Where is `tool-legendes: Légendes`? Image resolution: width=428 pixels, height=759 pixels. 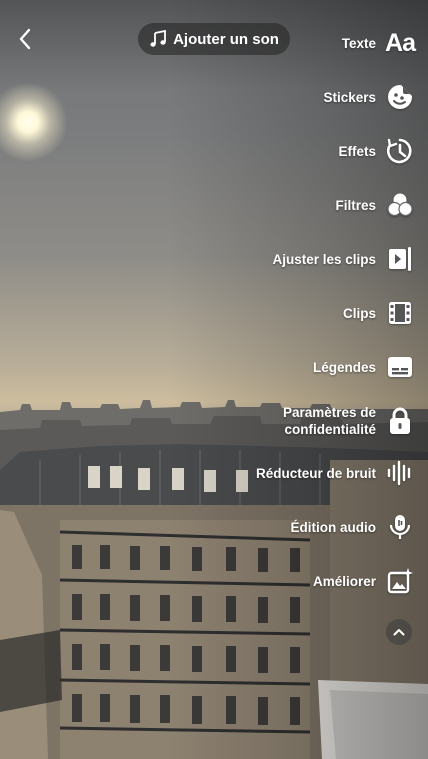
tool-legendes: Légendes is located at coordinates (364, 367).